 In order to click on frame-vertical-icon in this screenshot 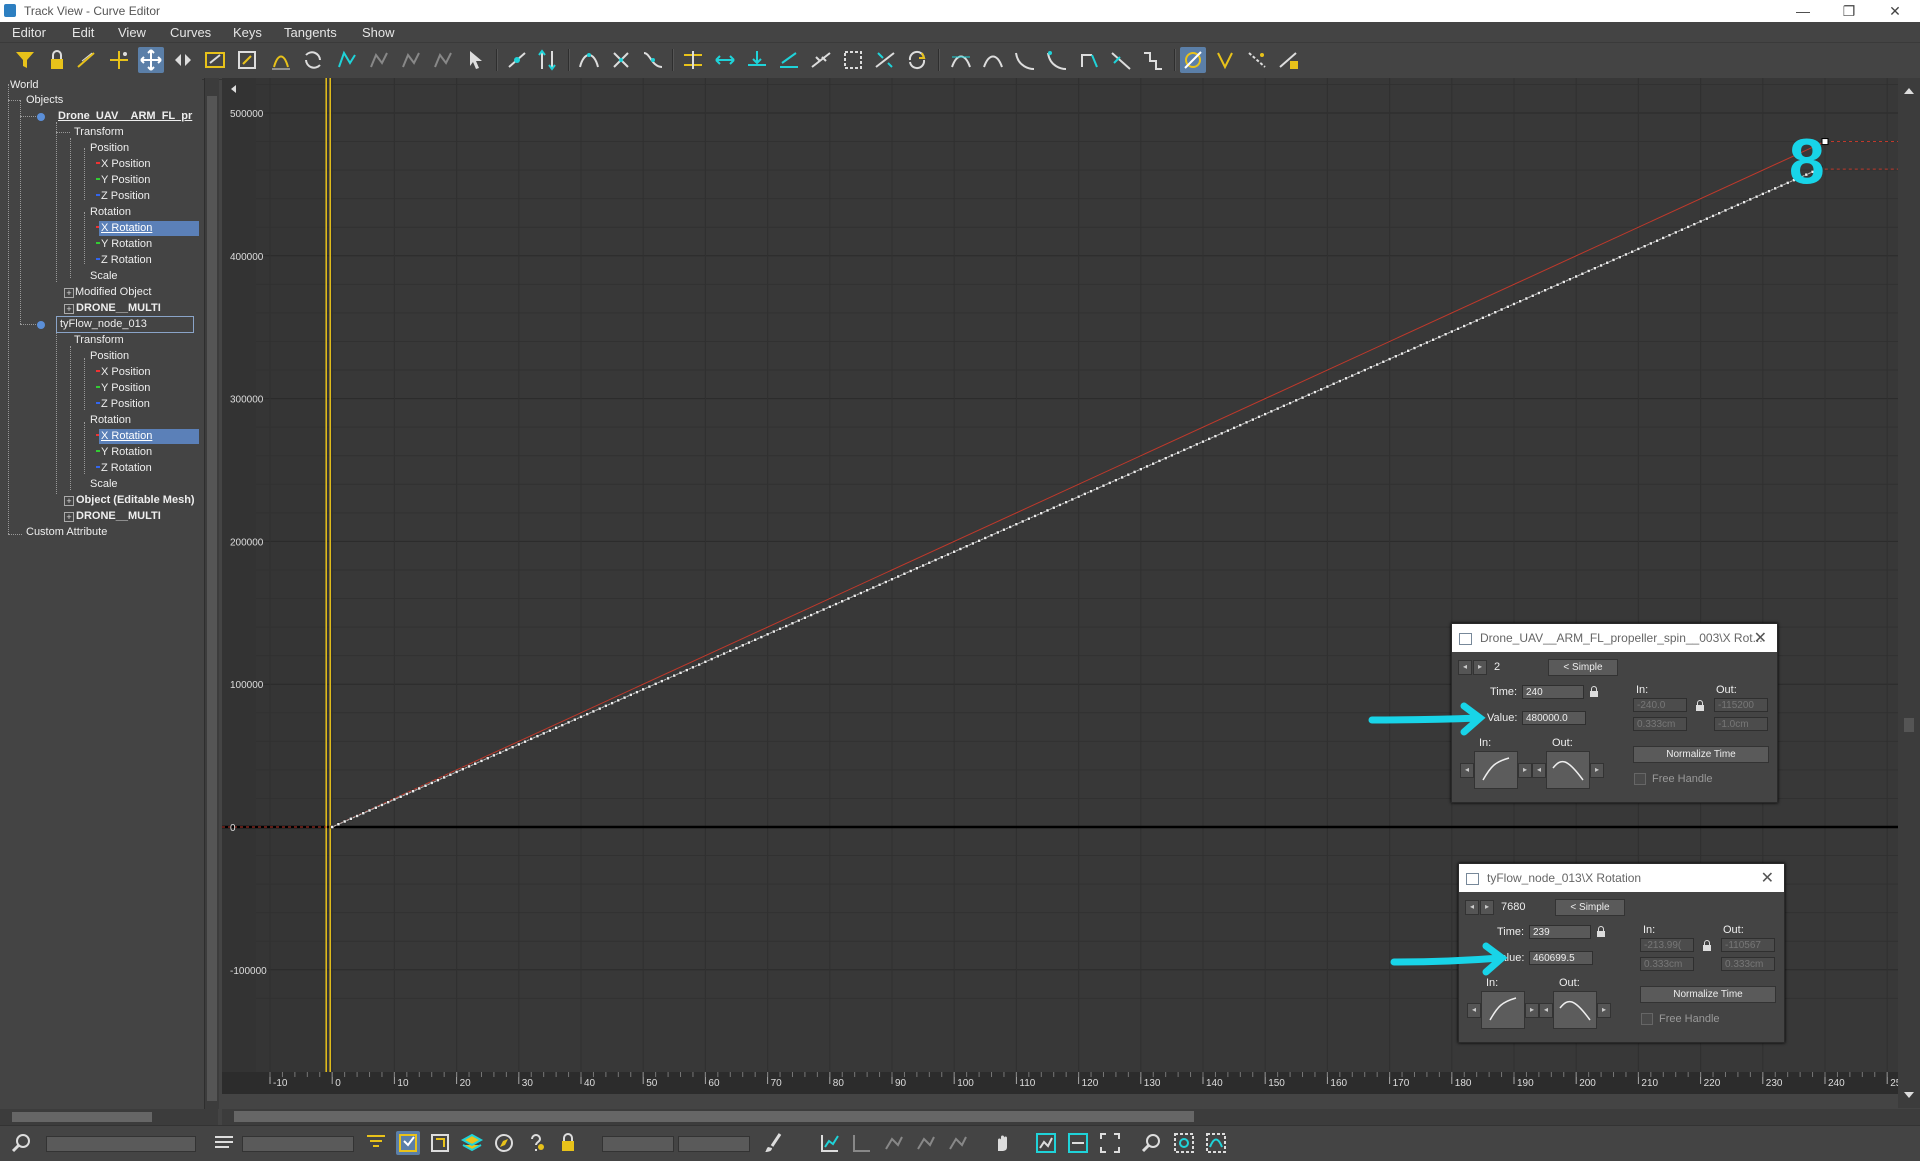, I will do `click(1078, 1143)`.